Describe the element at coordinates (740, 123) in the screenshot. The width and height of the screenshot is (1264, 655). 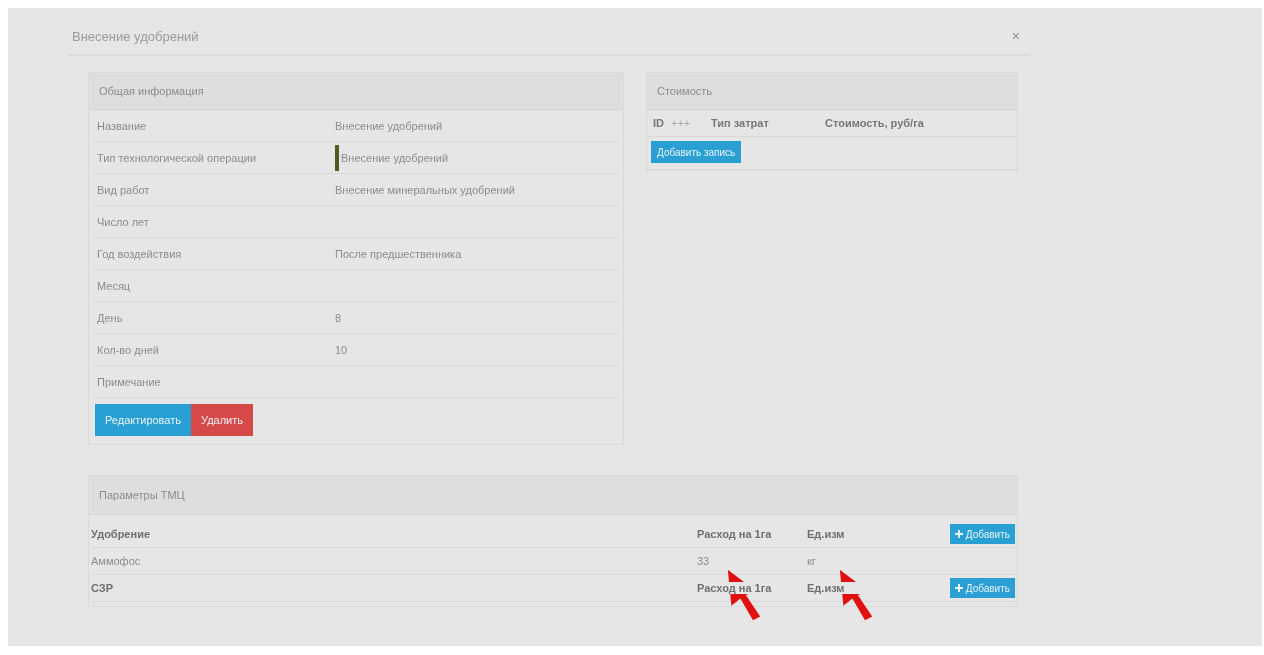
I see `column-header: Тип затрат` at that location.